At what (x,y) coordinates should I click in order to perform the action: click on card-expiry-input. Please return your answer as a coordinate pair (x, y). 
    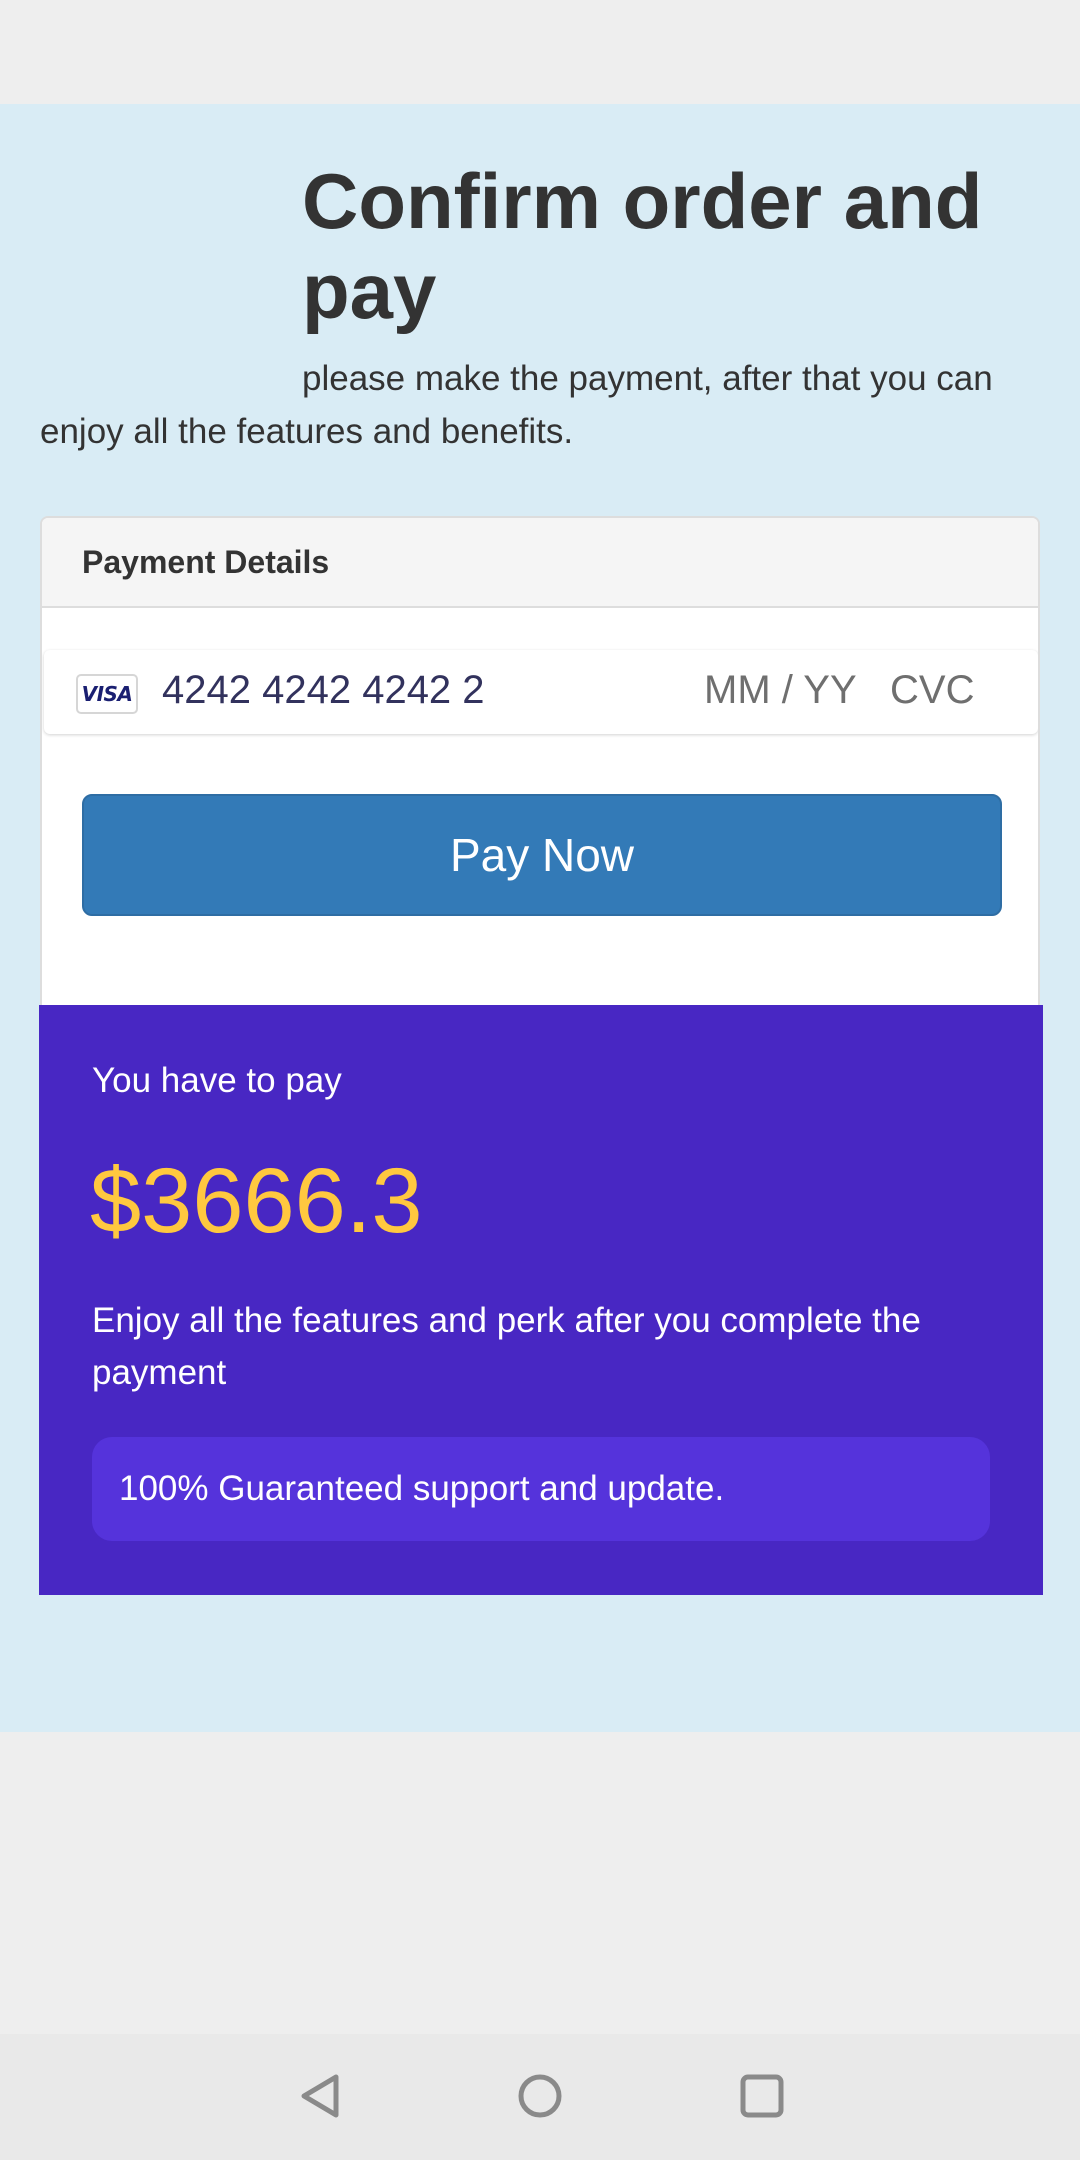
    Looking at the image, I should click on (789, 690).